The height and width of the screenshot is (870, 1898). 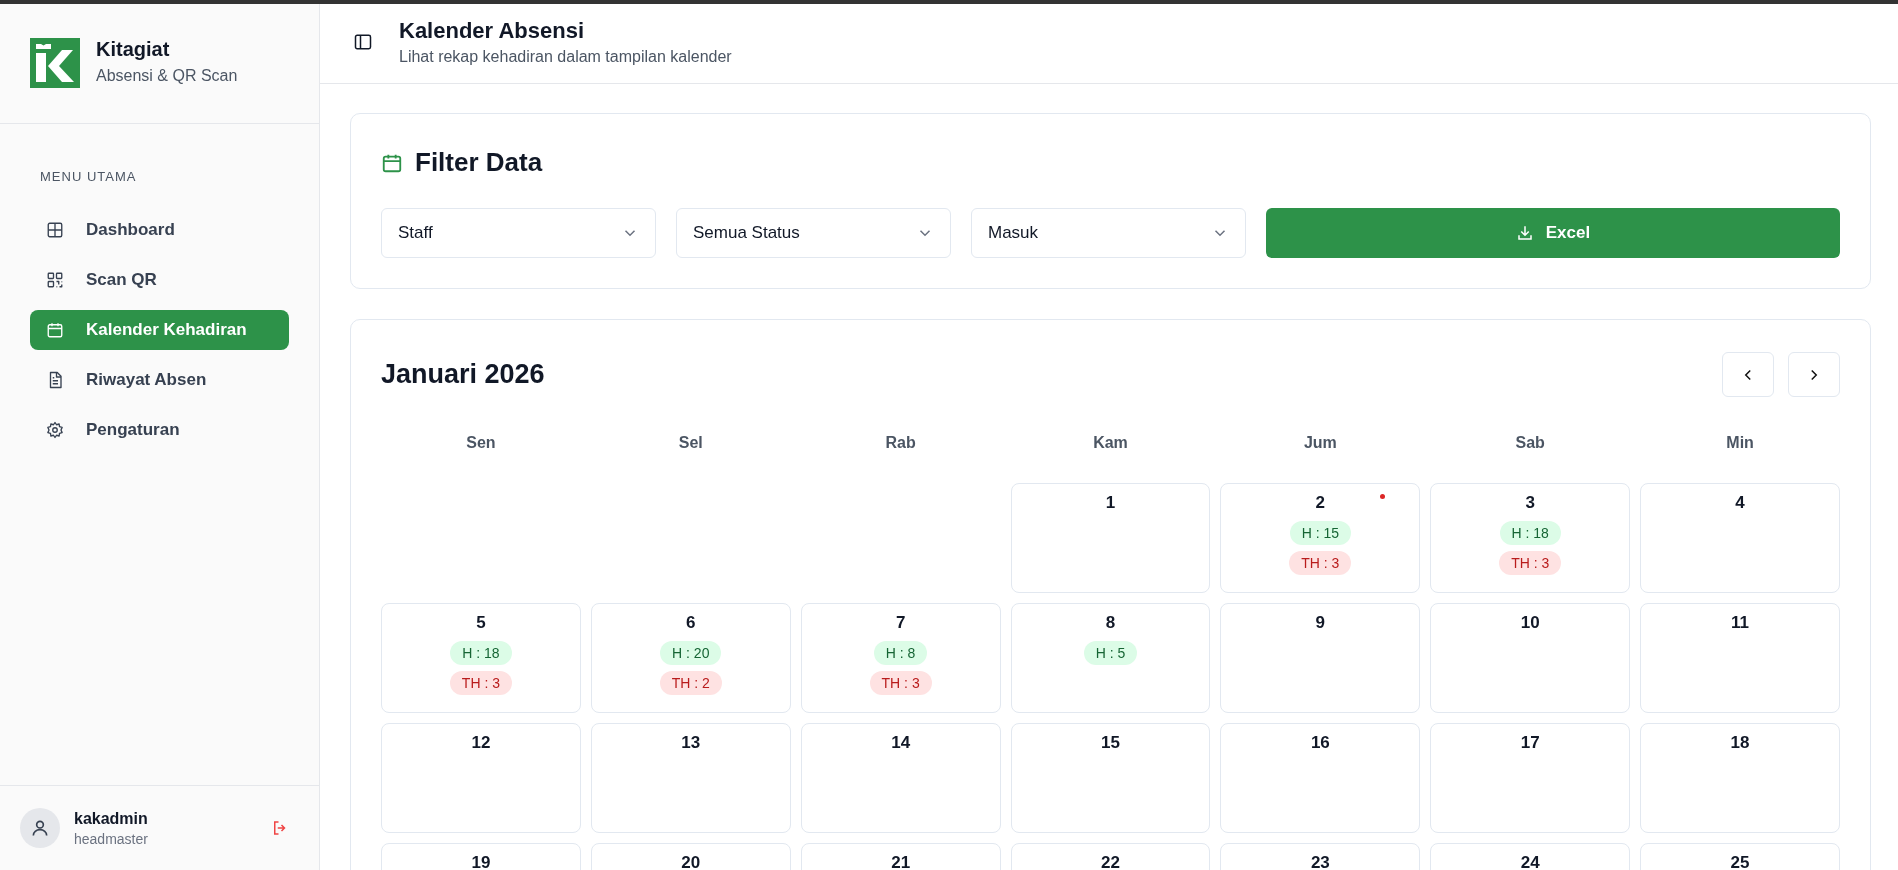 What do you see at coordinates (1740, 538) in the screenshot?
I see `day-cell: 4` at bounding box center [1740, 538].